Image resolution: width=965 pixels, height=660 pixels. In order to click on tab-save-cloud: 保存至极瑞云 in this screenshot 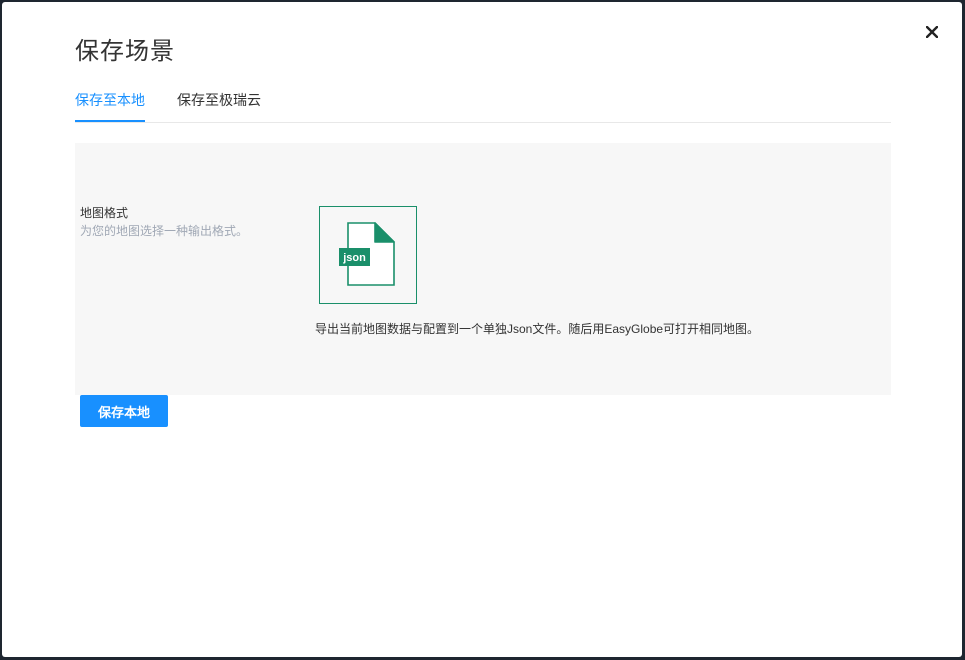, I will do `click(222, 105)`.